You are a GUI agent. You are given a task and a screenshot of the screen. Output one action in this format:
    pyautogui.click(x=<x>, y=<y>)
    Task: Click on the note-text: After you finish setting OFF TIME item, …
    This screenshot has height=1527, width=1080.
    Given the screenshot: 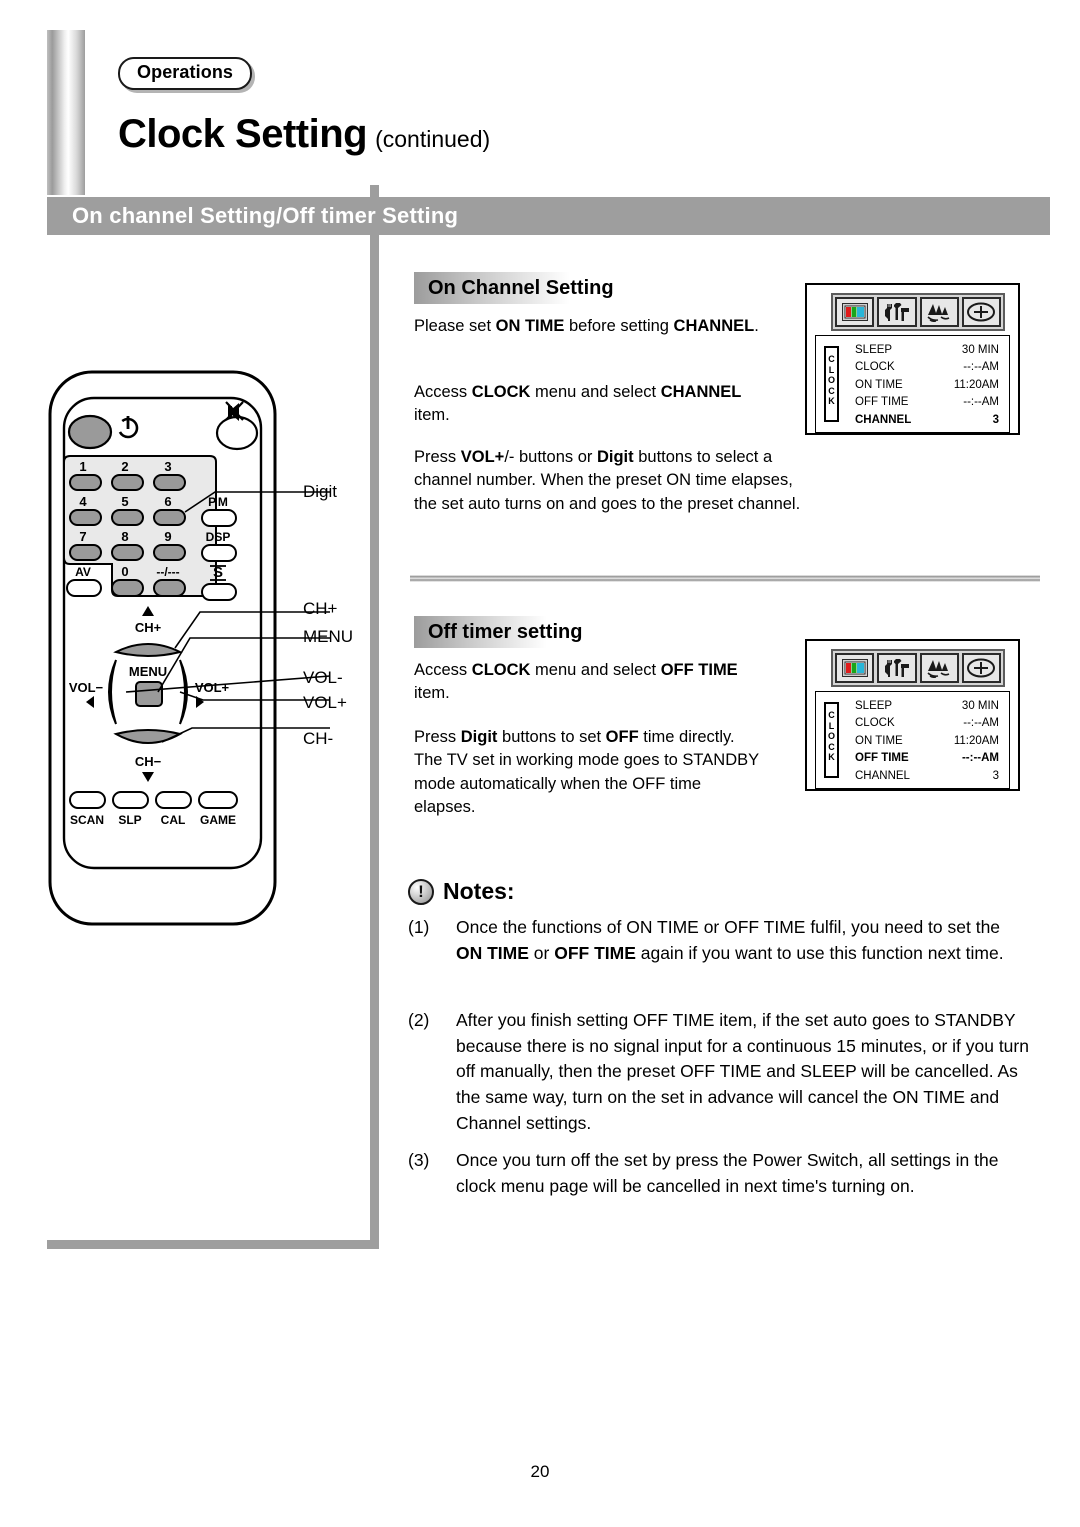 What is the action you would take?
    pyautogui.click(x=742, y=1071)
    